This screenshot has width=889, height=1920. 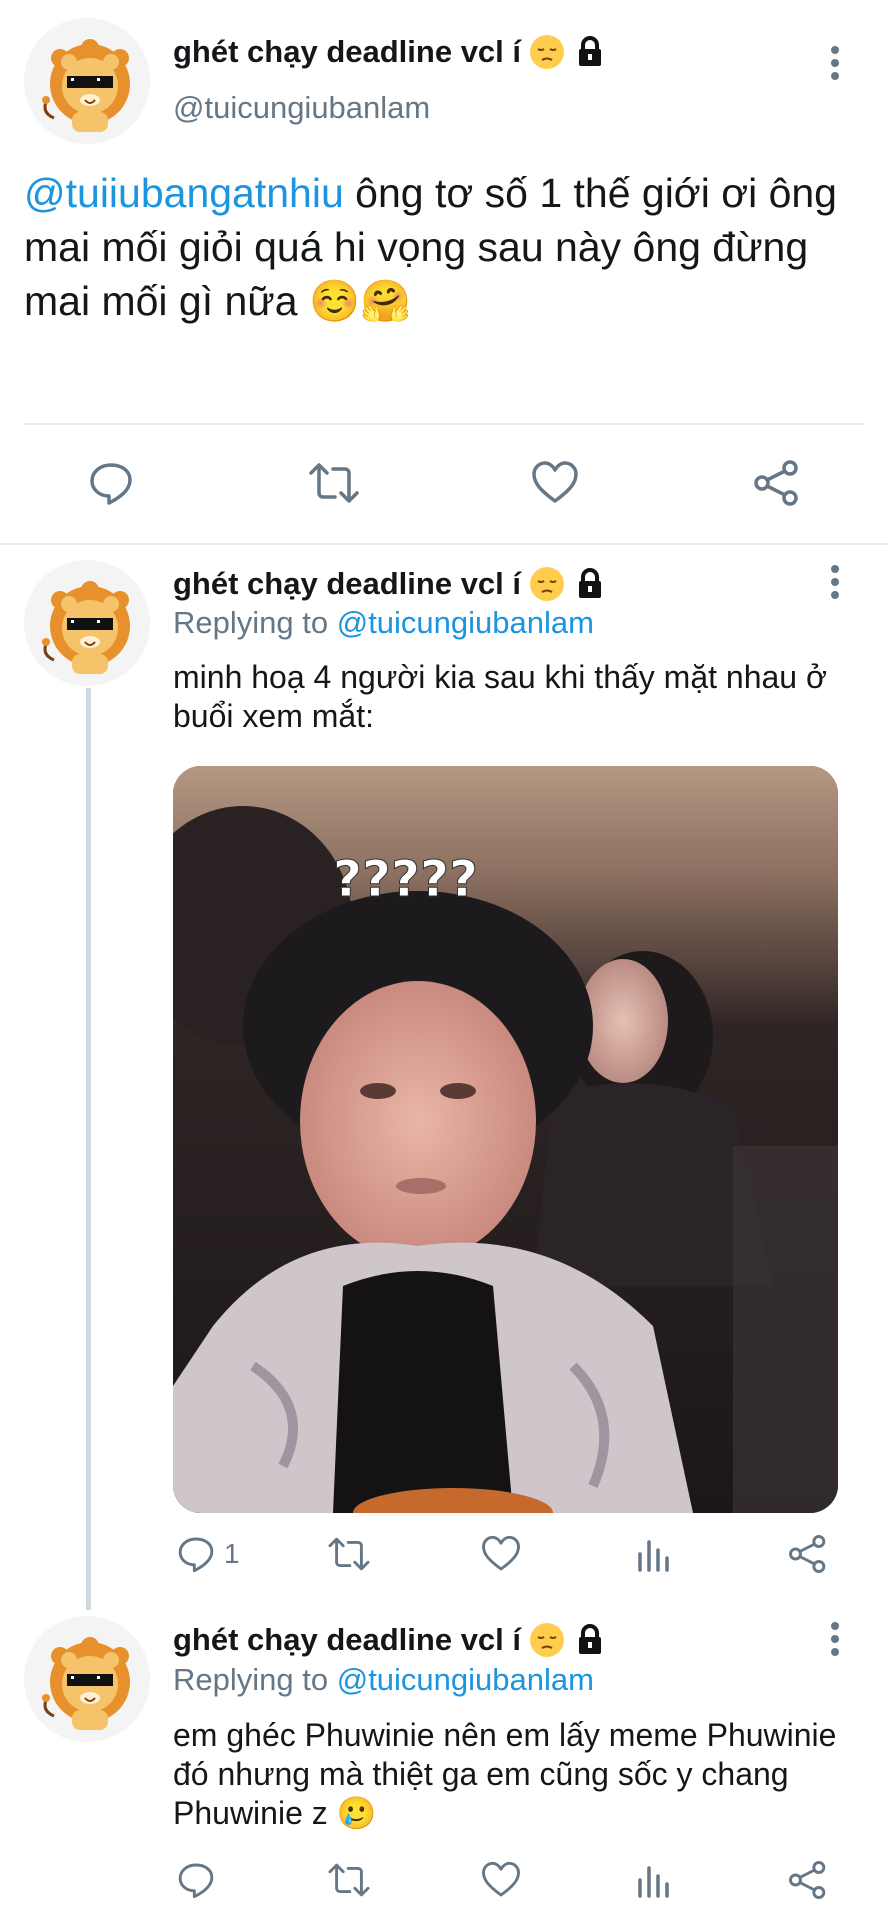 What do you see at coordinates (184, 193) in the screenshot?
I see `mention-link: @tuiiubangatnhiu` at bounding box center [184, 193].